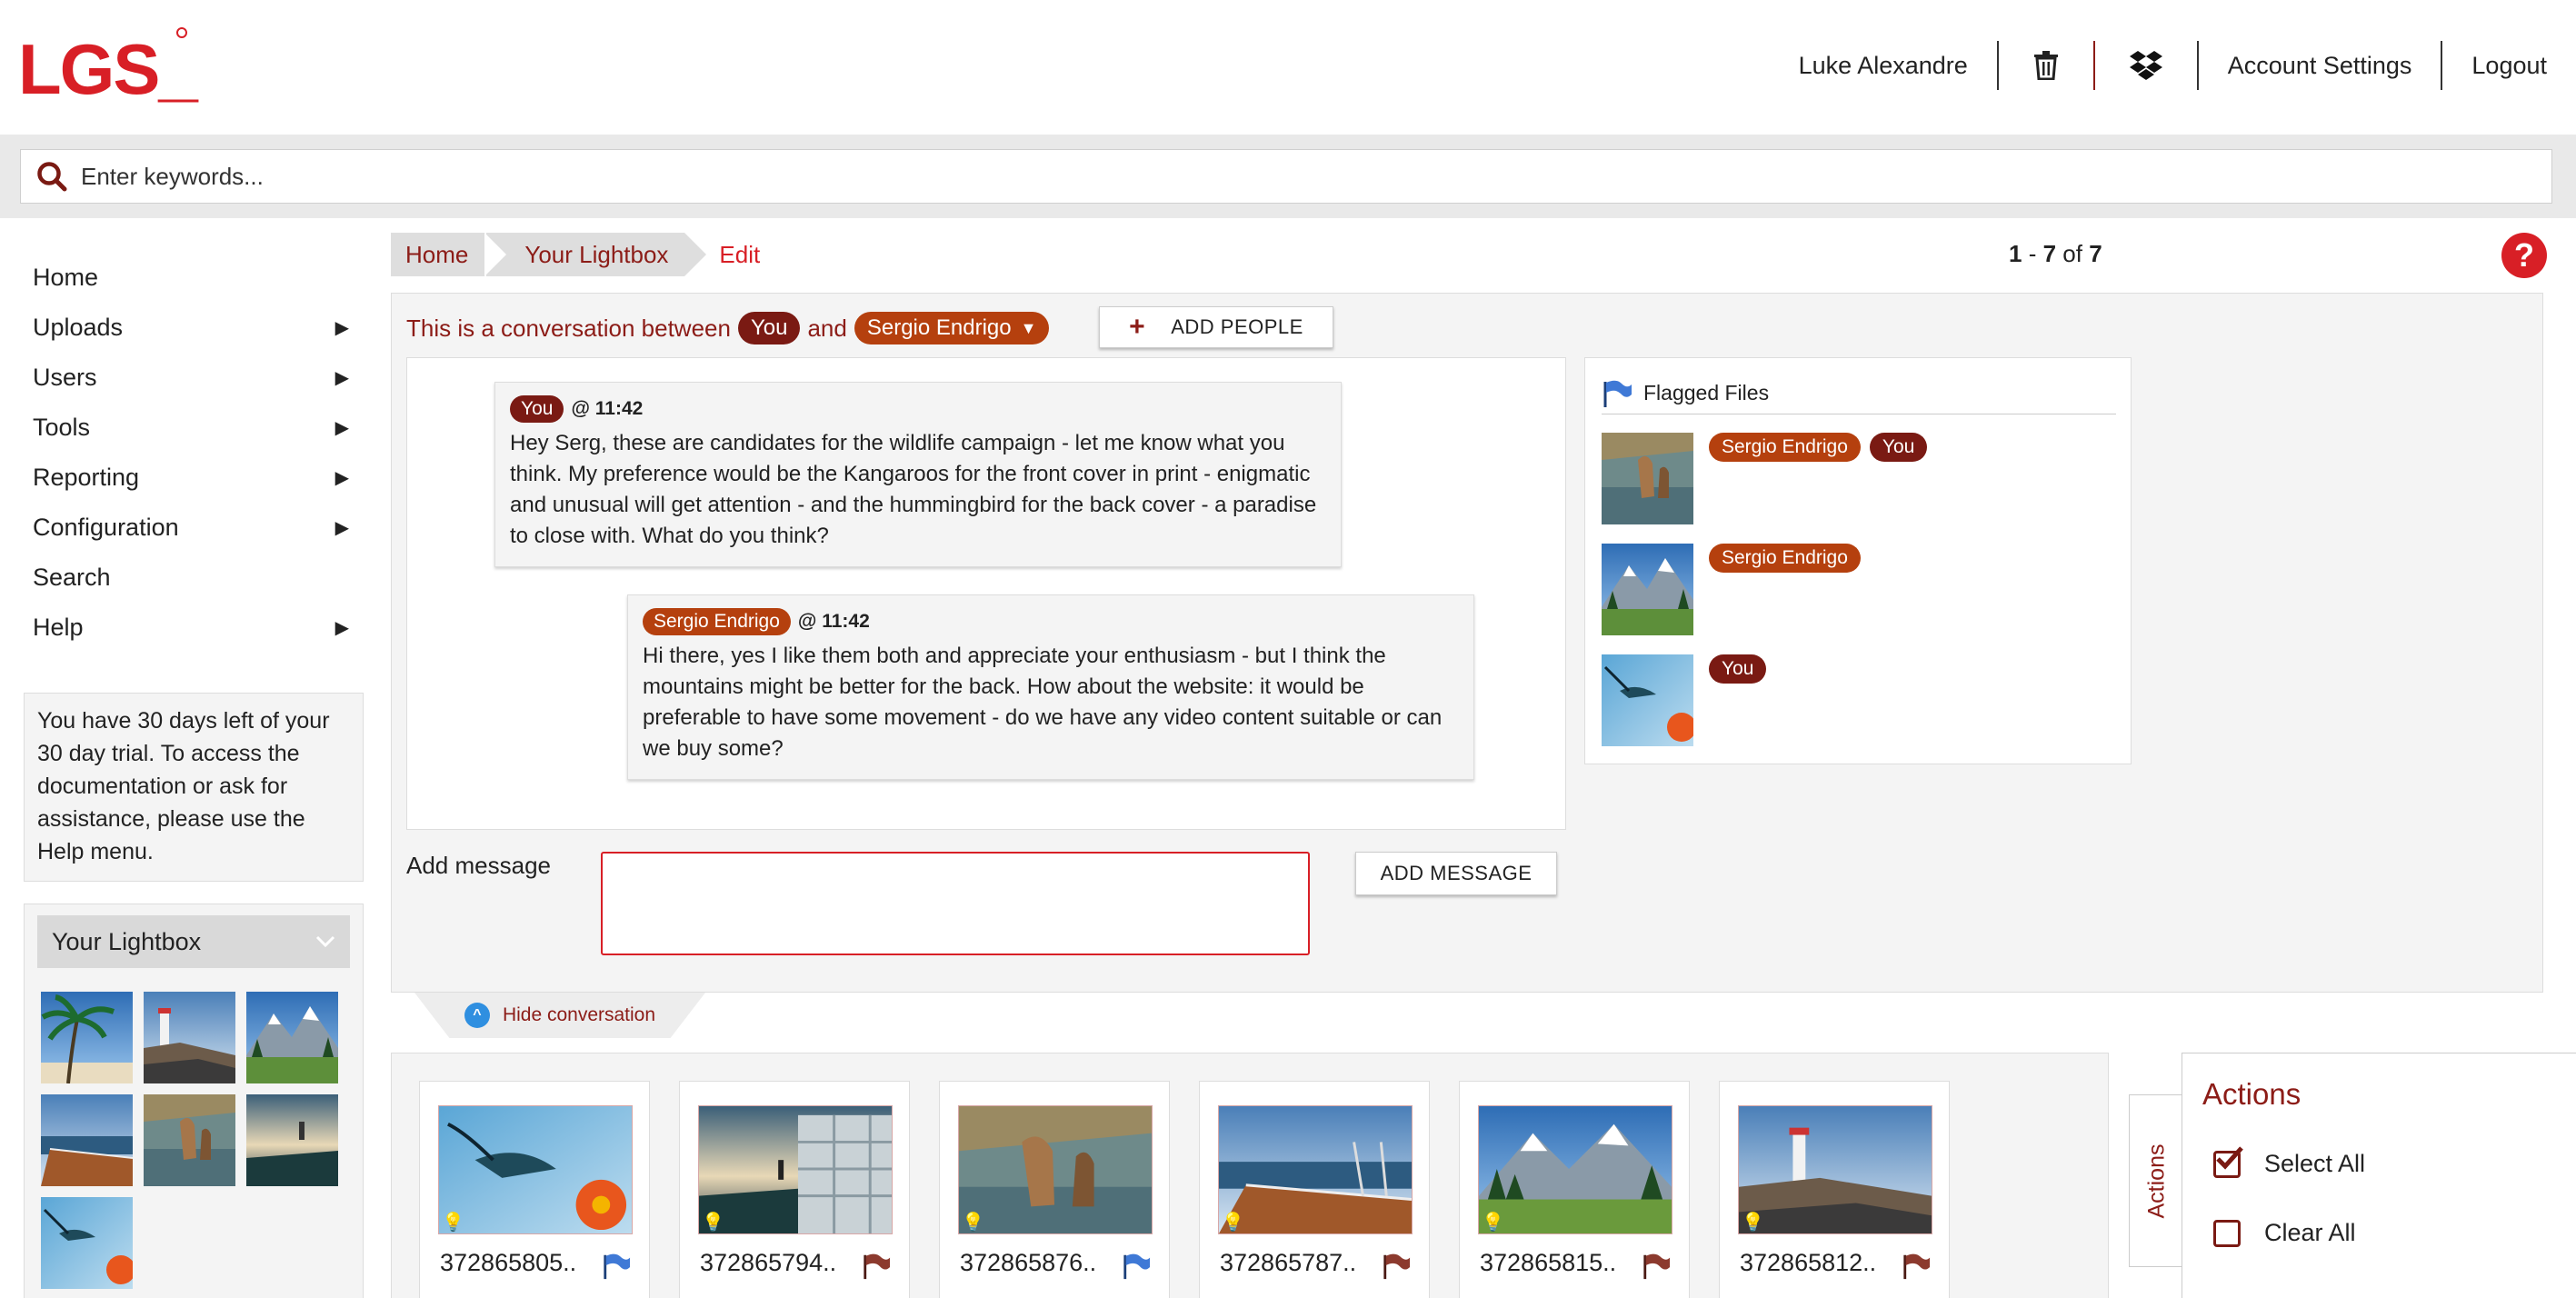 The width and height of the screenshot is (2576, 1298). What do you see at coordinates (739, 255) in the screenshot?
I see `breadcrumb-edit: Edit` at bounding box center [739, 255].